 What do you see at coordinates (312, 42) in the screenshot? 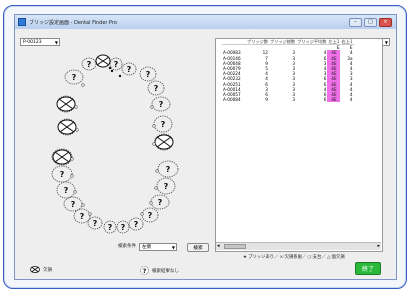
I see `column-header: ブリッジ平均数` at bounding box center [312, 42].